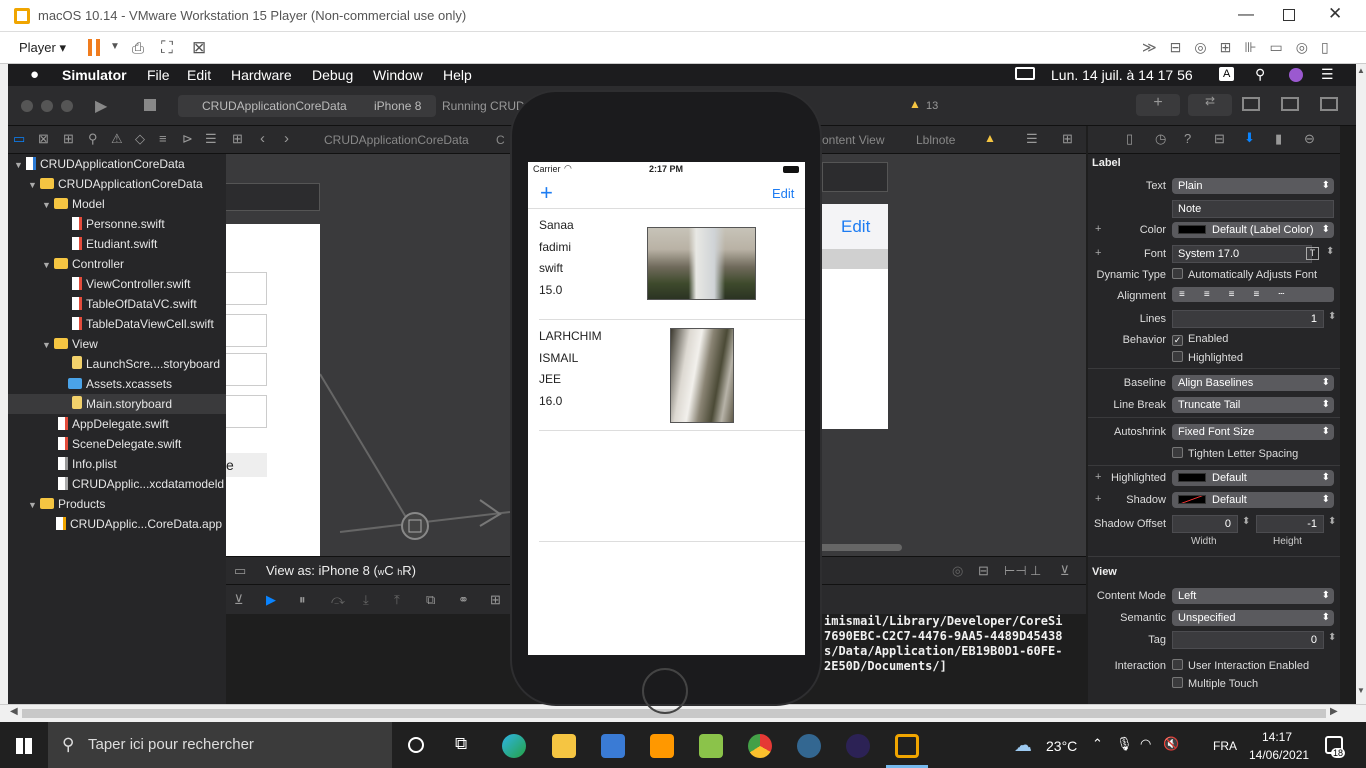 This screenshot has width=1366, height=768. Describe the element at coordinates (1129, 139) in the screenshot. I see `file-inspector-icon: ▯` at that location.